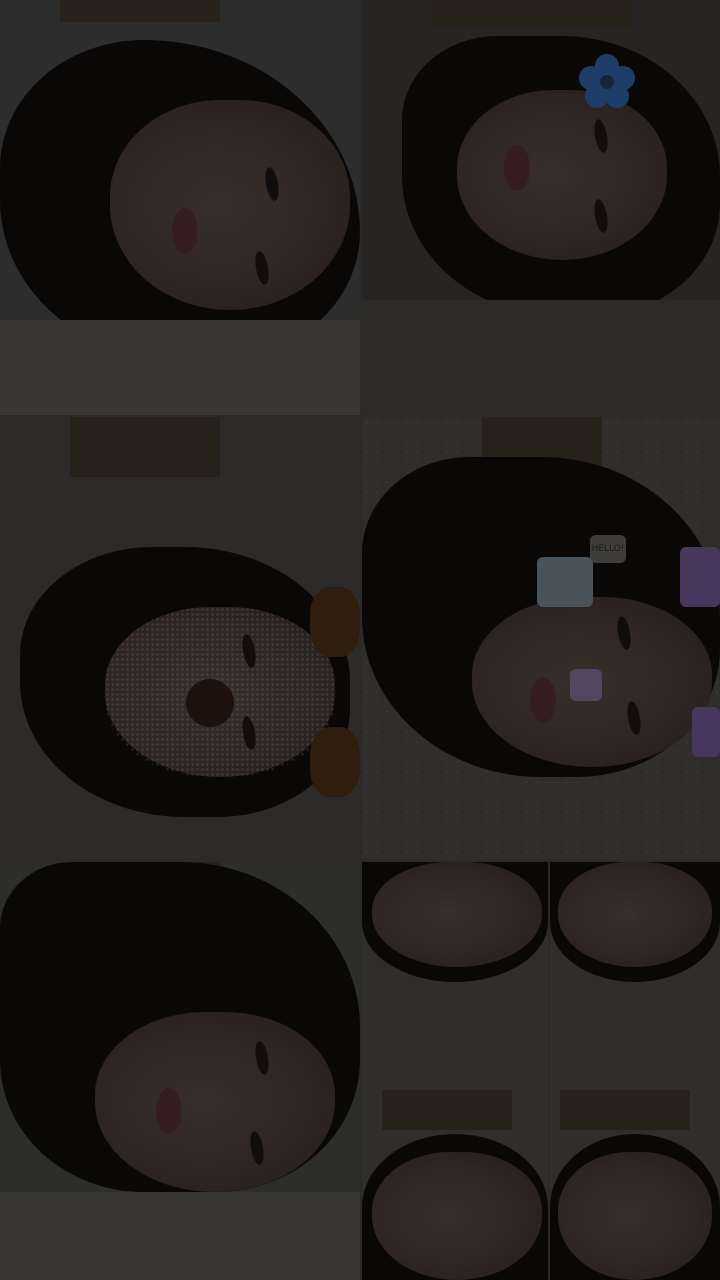 This screenshot has height=1280, width=720. Describe the element at coordinates (608, 549) in the screenshot. I see `speech-bubble-sticker: HELLO!` at that location.